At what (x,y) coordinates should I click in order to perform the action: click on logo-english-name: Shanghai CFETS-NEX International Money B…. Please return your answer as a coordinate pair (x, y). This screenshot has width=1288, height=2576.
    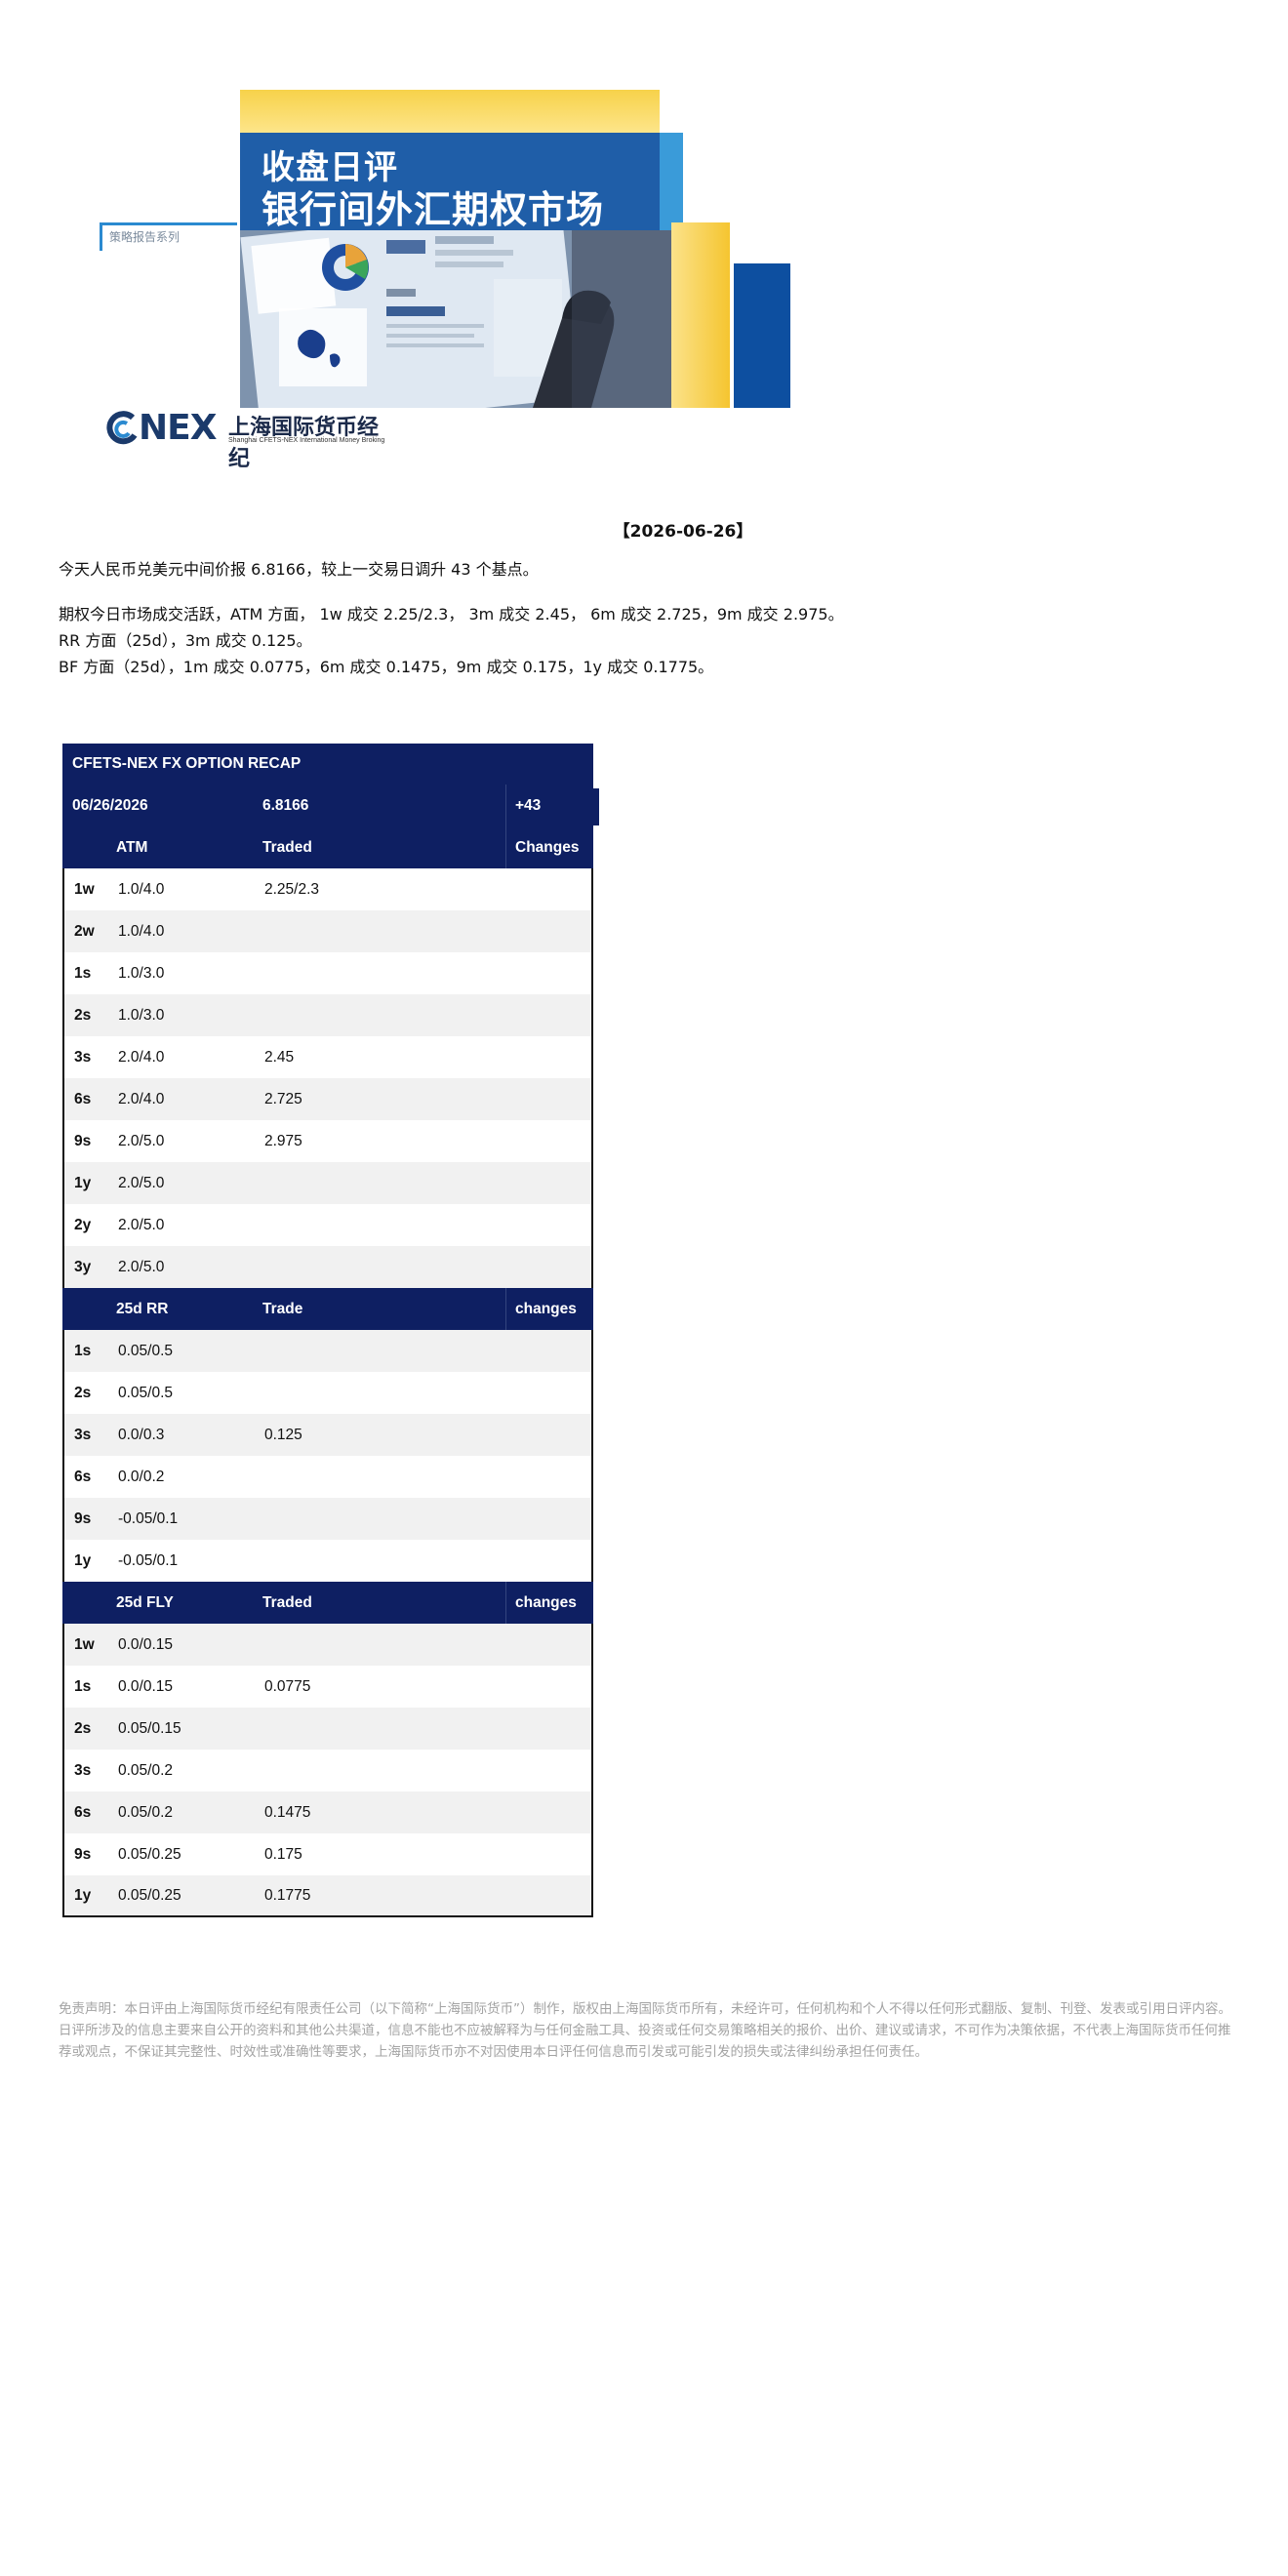
    Looking at the image, I should click on (306, 440).